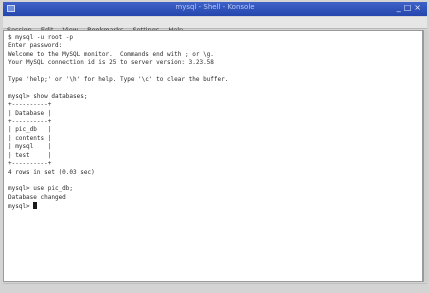 This screenshot has height=293, width=430. I want to click on terminal-line: Enter password:, so click(35, 46).